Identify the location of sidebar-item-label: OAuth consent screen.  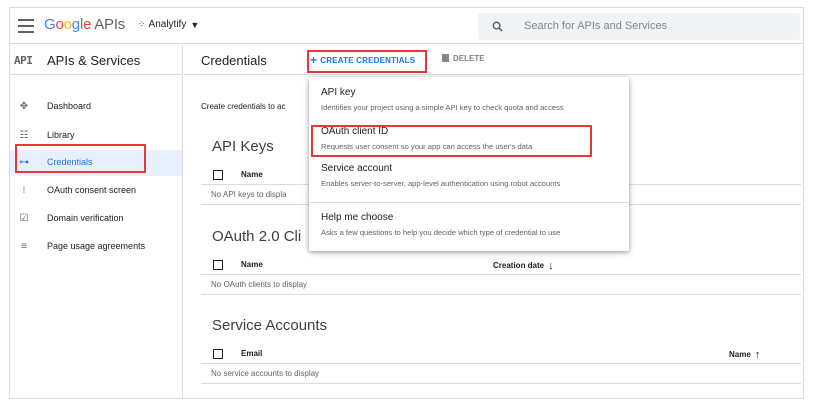
(92, 190).